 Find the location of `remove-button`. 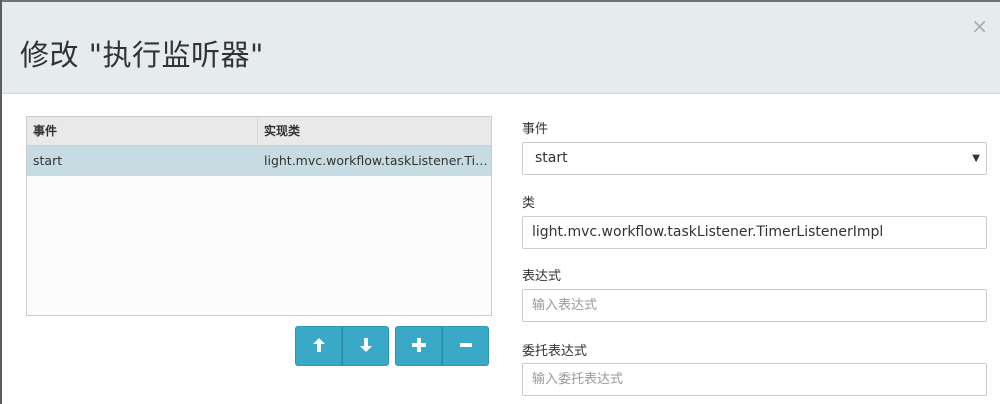

remove-button is located at coordinates (465, 346).